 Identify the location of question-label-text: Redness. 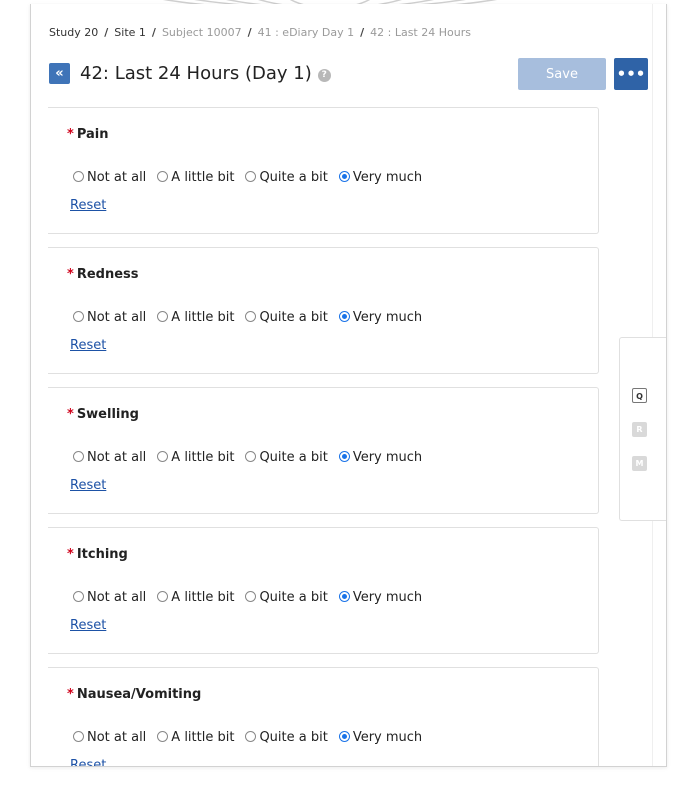
(107, 274).